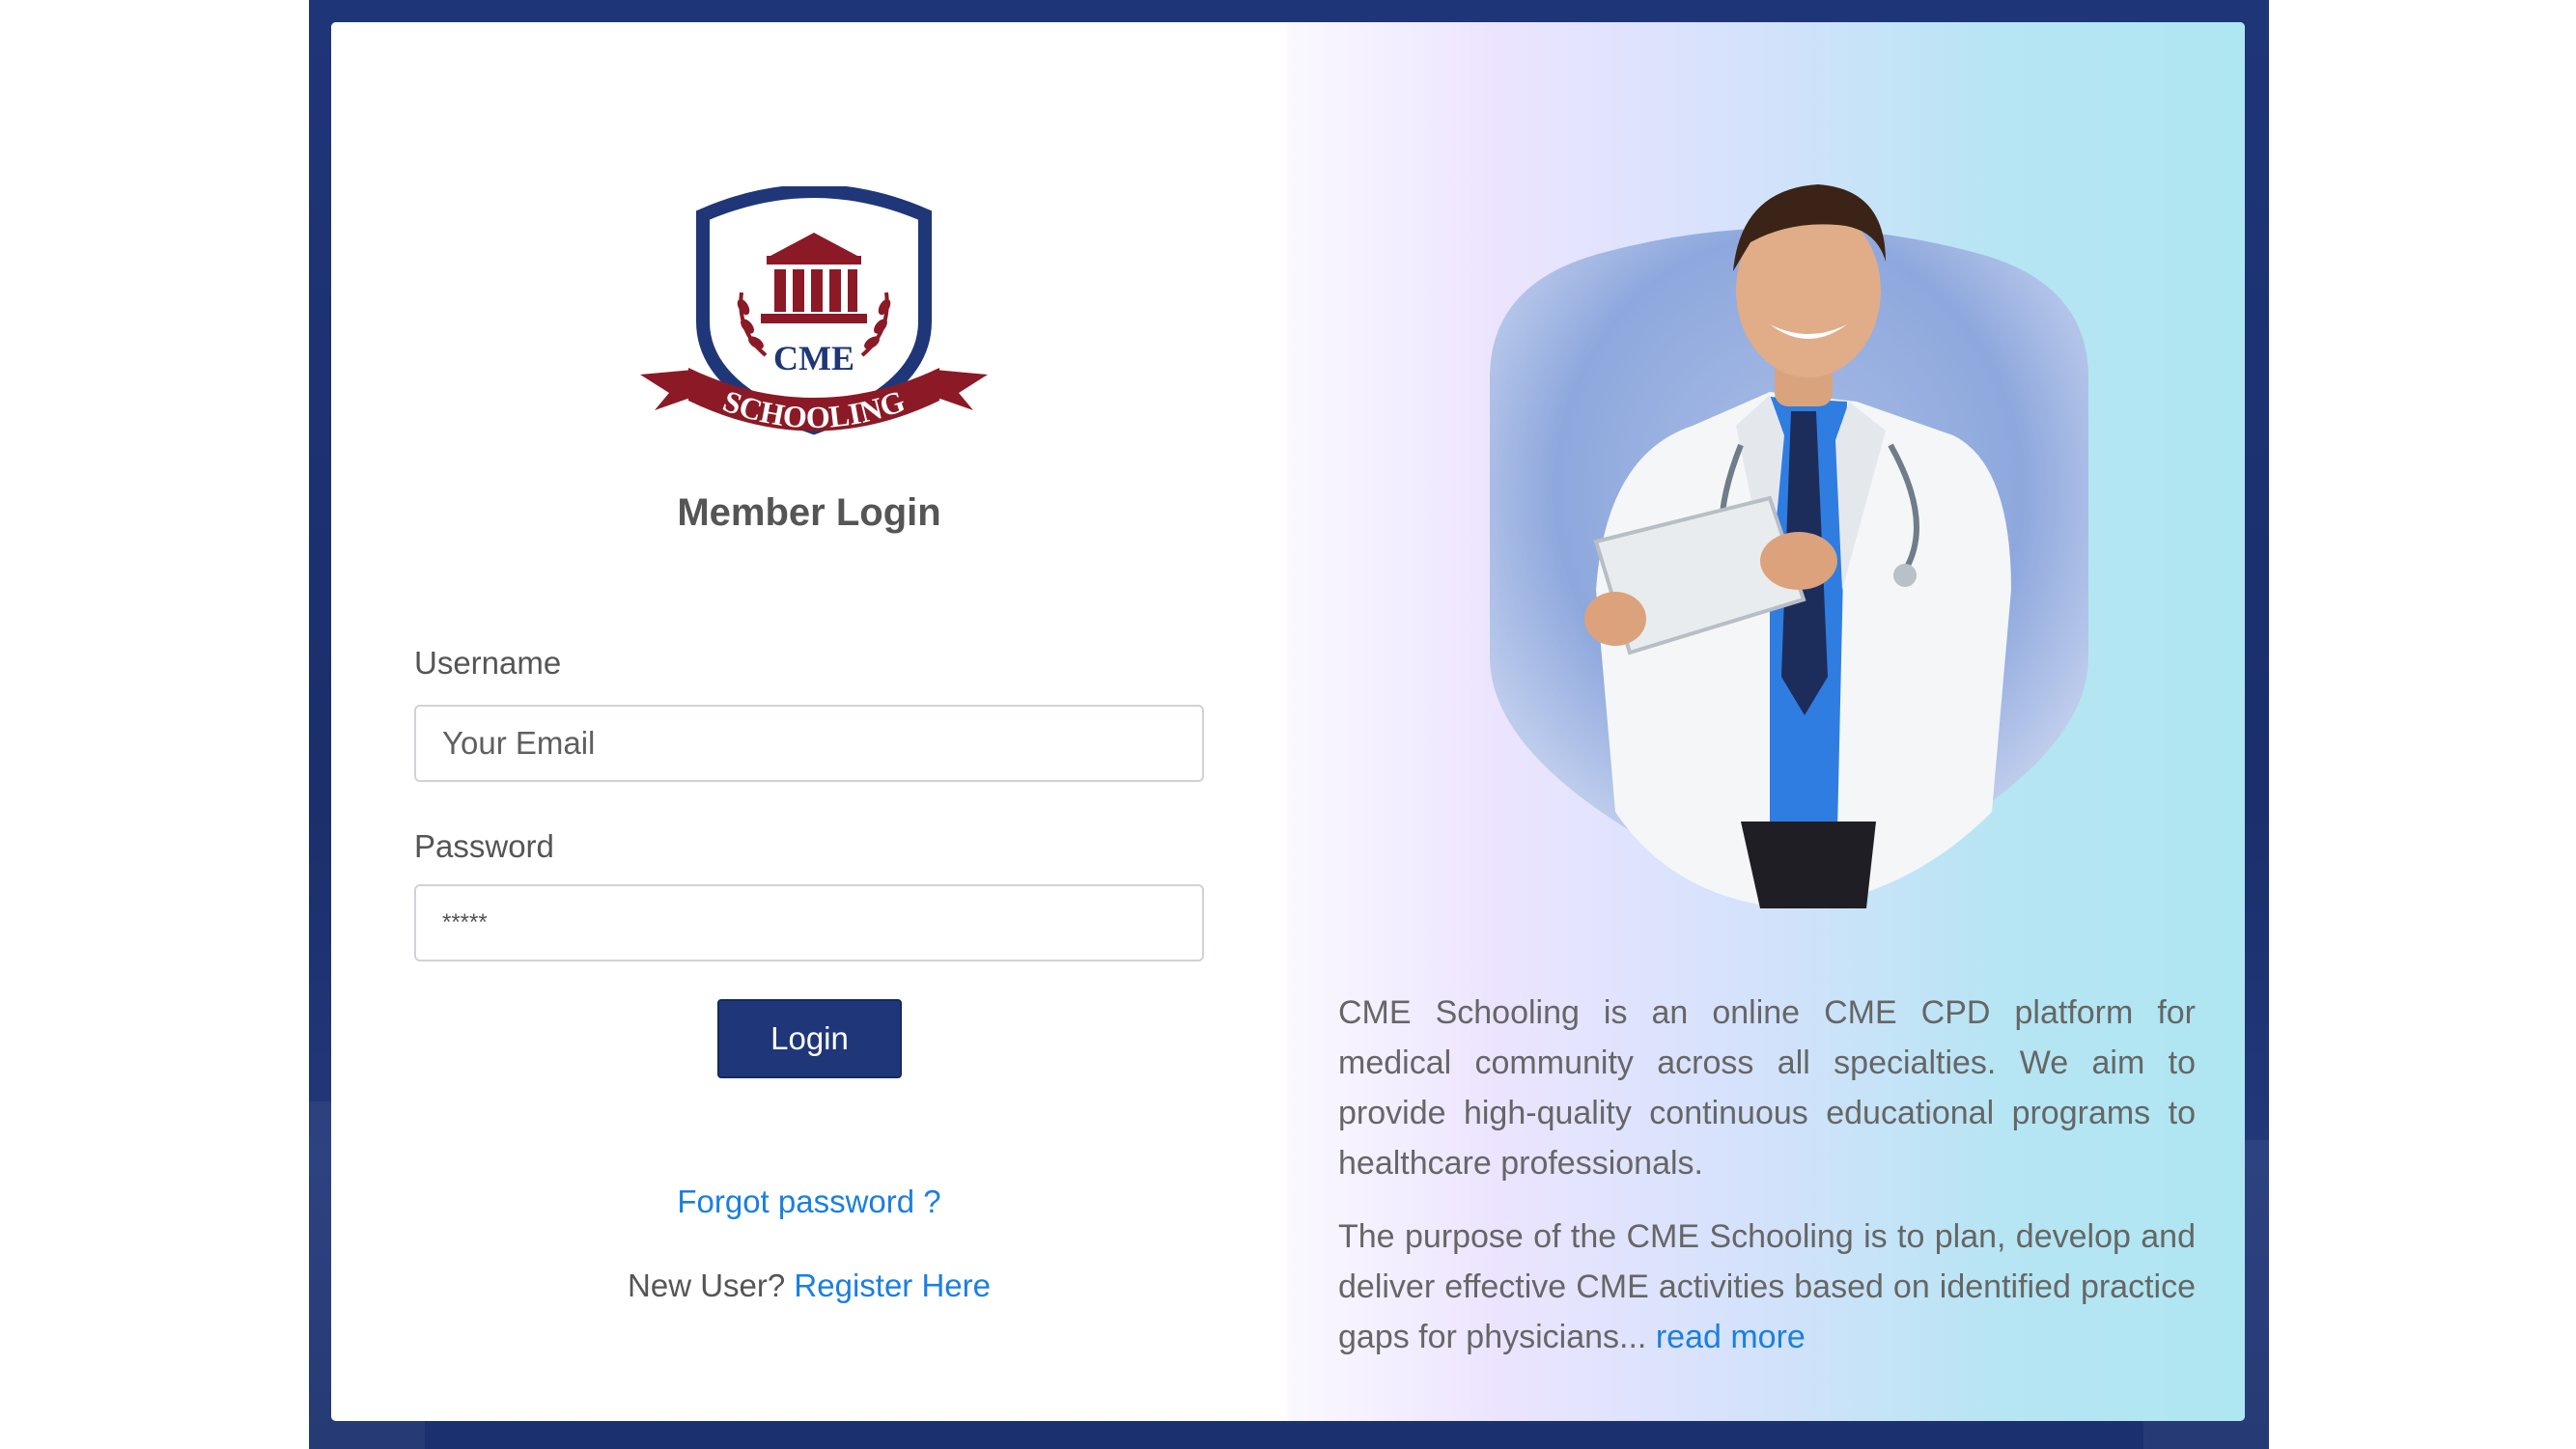  What do you see at coordinates (810, 1038) in the screenshot?
I see `login-button: Login` at bounding box center [810, 1038].